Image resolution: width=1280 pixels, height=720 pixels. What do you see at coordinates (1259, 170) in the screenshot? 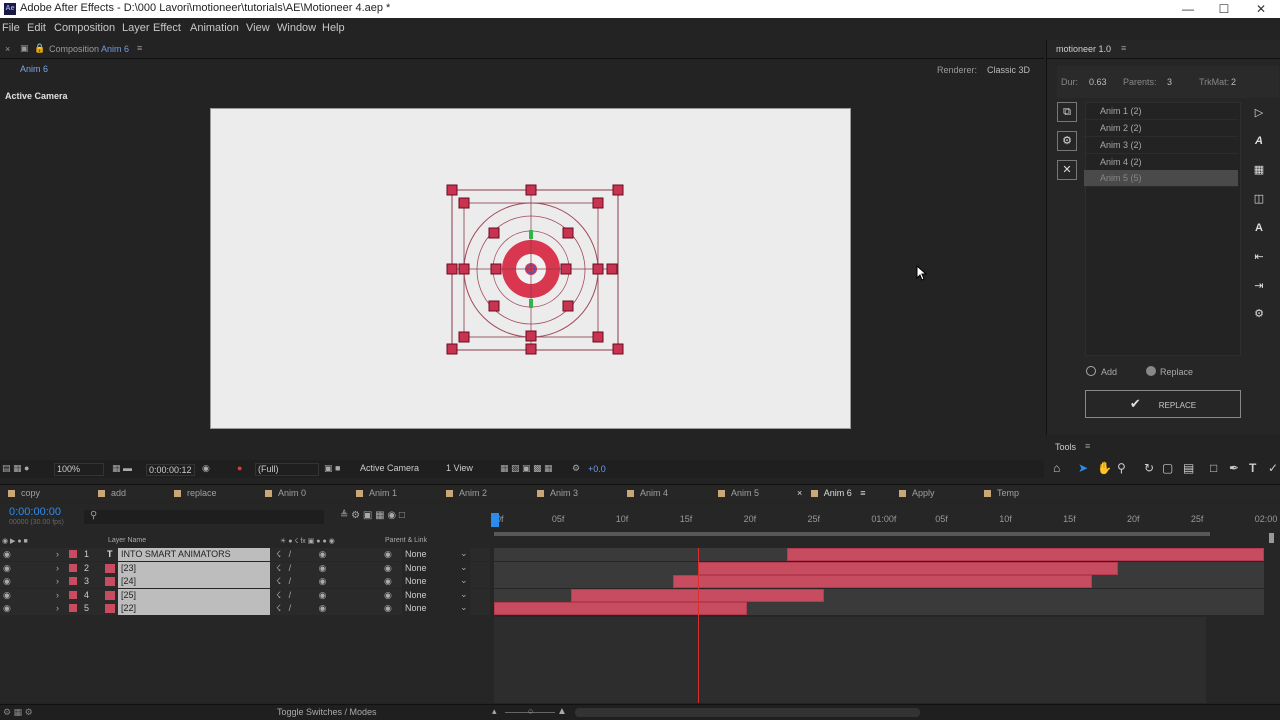
I see `add-comp-icon: ▦` at bounding box center [1259, 170].